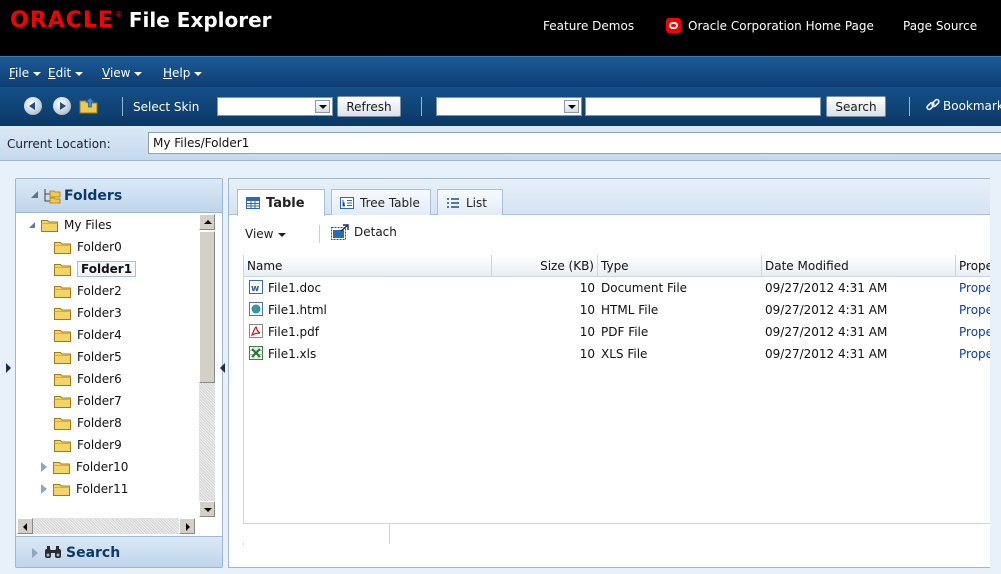 Image resolution: width=1001 pixels, height=574 pixels. What do you see at coordinates (781, 26) in the screenshot?
I see `oracle-home-link: Oracle Corporation Home Page` at bounding box center [781, 26].